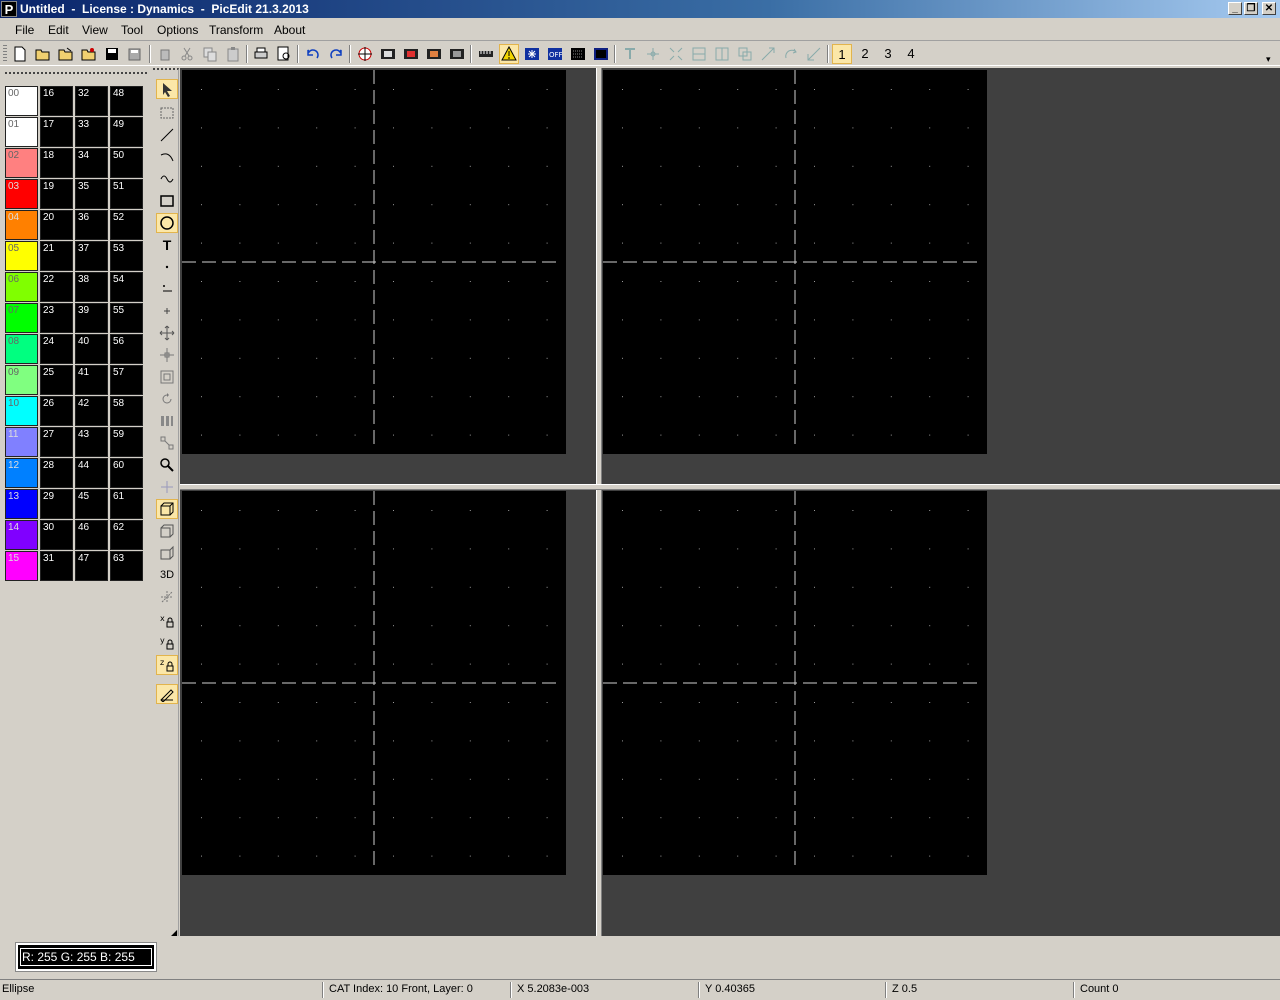 The image size is (1280, 1000). I want to click on screen-button, so click(601, 54).